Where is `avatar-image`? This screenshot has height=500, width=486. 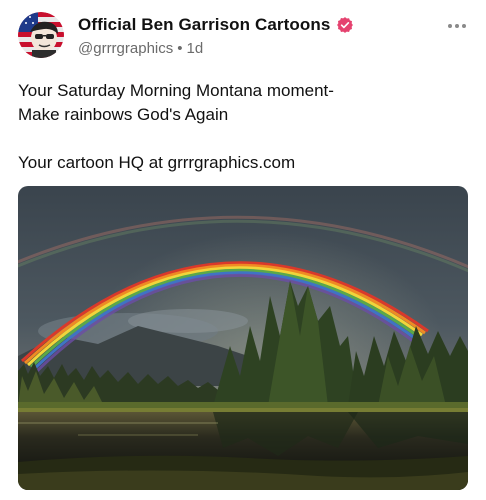 avatar-image is located at coordinates (41, 35).